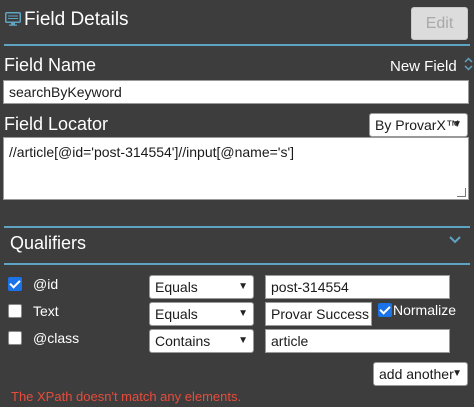 The width and height of the screenshot is (474, 407). What do you see at coordinates (50, 65) in the screenshot?
I see `field-name-label: Field Name` at bounding box center [50, 65].